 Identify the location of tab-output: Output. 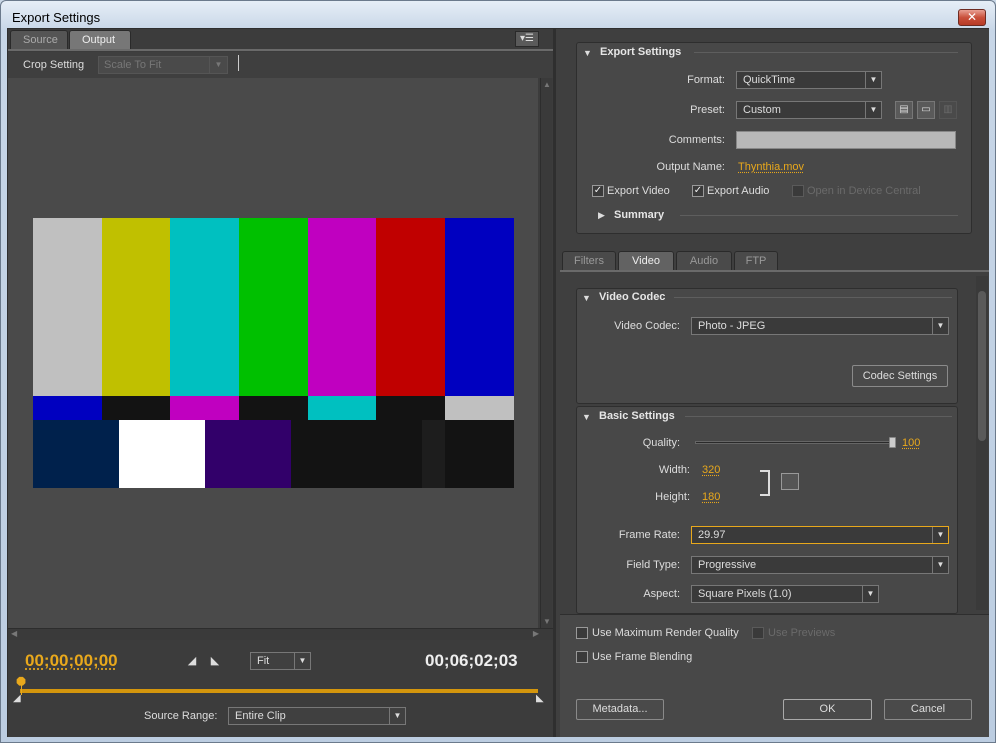
(100, 40).